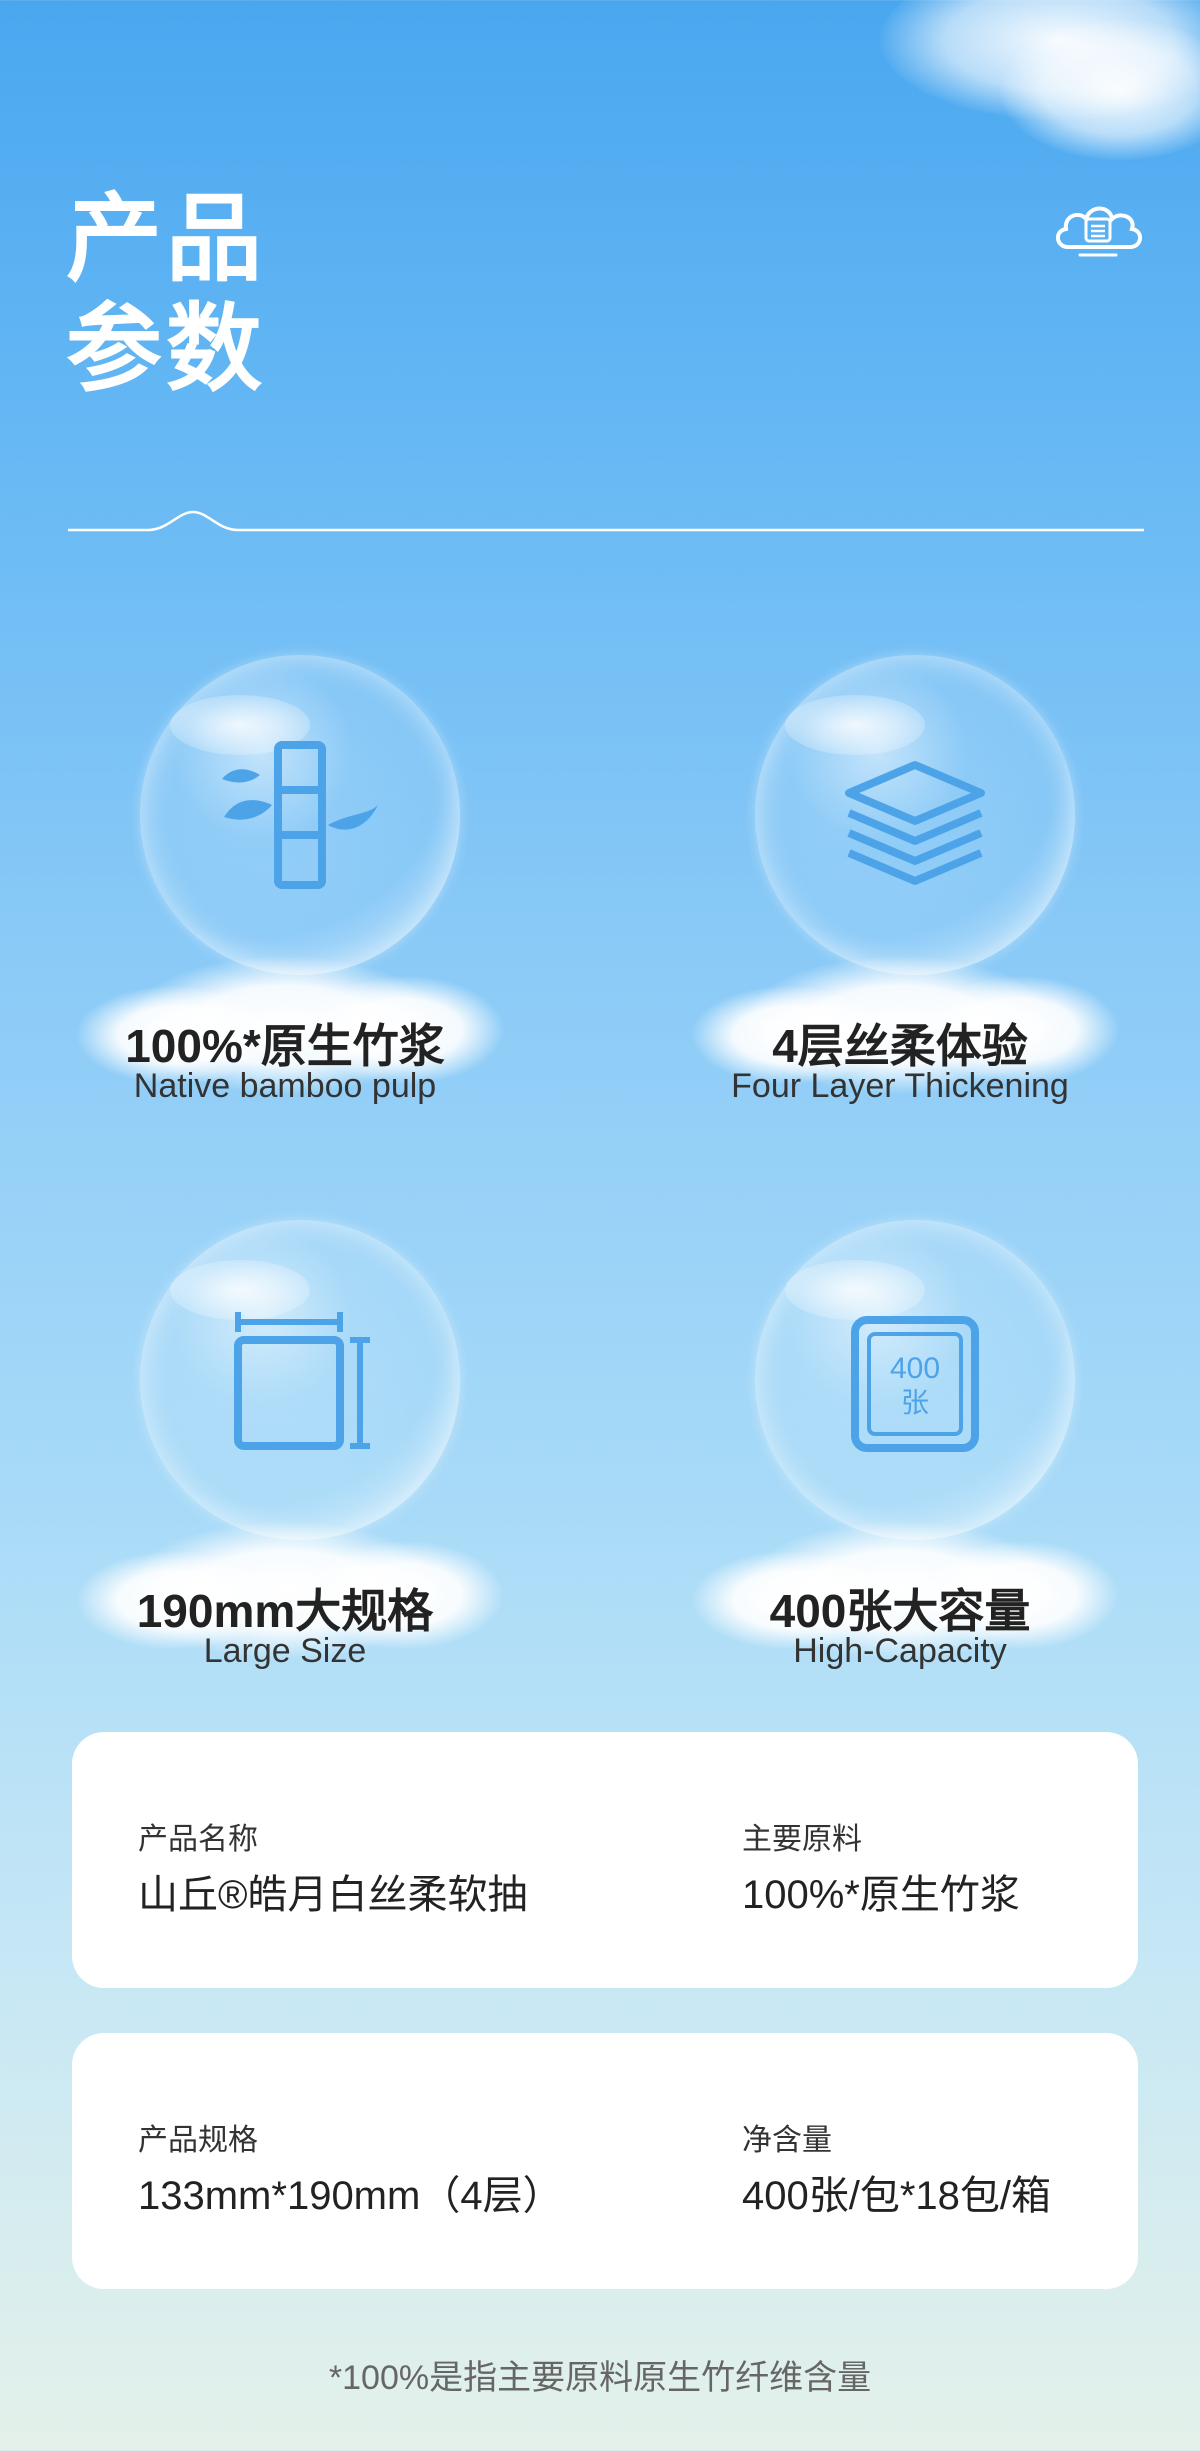 This screenshot has height=2451, width=1200. What do you see at coordinates (605, 1860) in the screenshot?
I see `spec-card: 产品名称 山丘®皓月白丝柔软抽 主要原料 100%*原生竹浆` at bounding box center [605, 1860].